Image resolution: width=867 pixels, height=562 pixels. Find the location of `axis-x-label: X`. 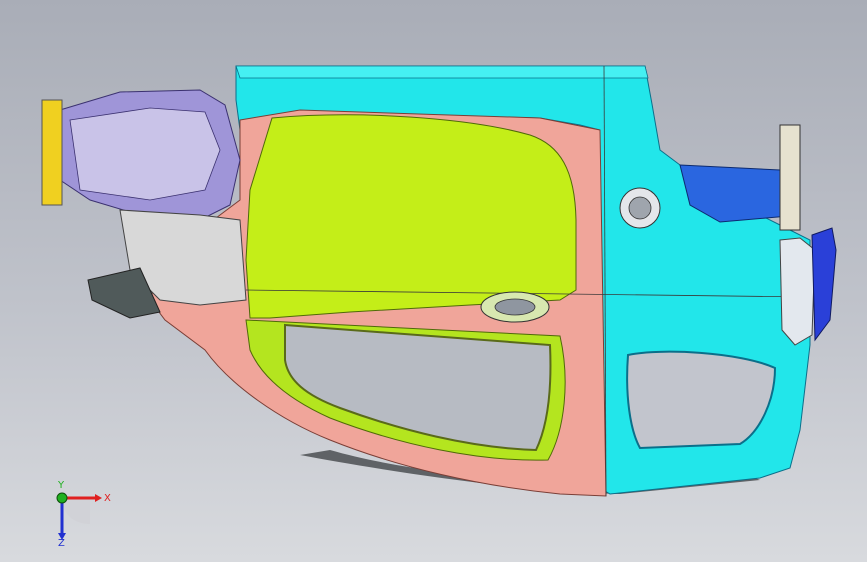

axis-x-label: X is located at coordinates (107, 498).